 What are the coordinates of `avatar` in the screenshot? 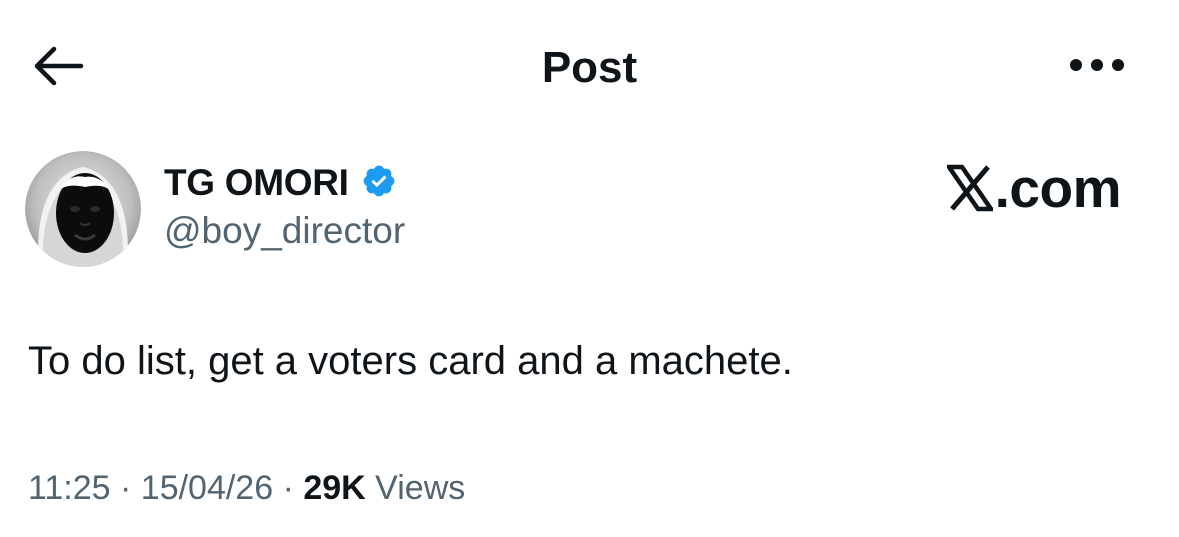 It's located at (83, 209).